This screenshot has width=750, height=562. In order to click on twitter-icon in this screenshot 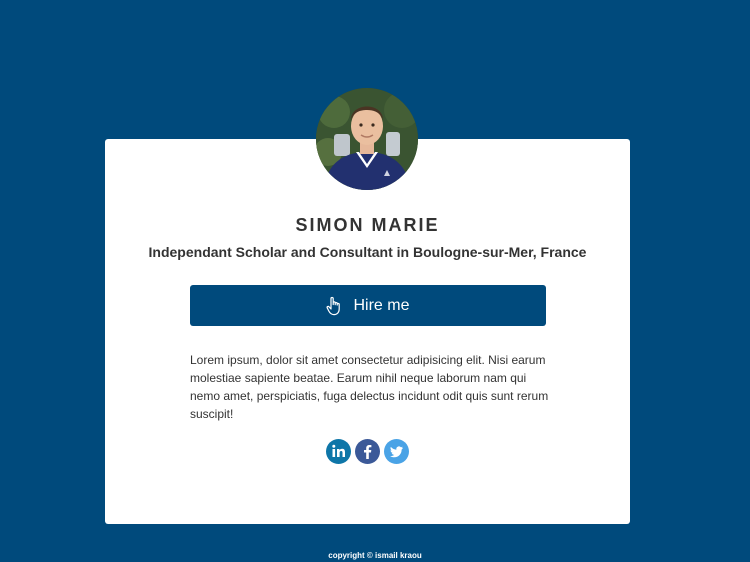, I will do `click(396, 451)`.